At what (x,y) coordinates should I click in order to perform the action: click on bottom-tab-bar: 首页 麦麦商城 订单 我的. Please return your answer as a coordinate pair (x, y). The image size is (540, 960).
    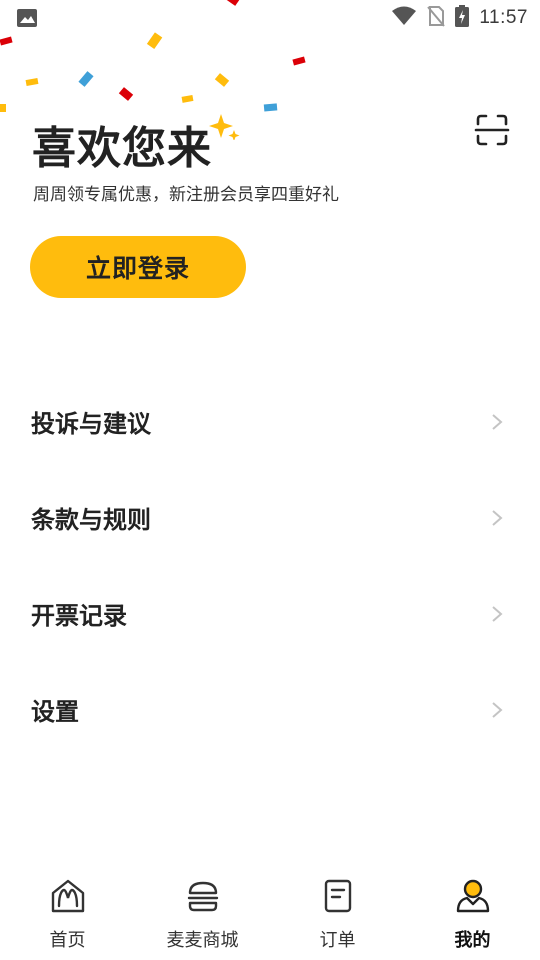
    Looking at the image, I should click on (270, 911).